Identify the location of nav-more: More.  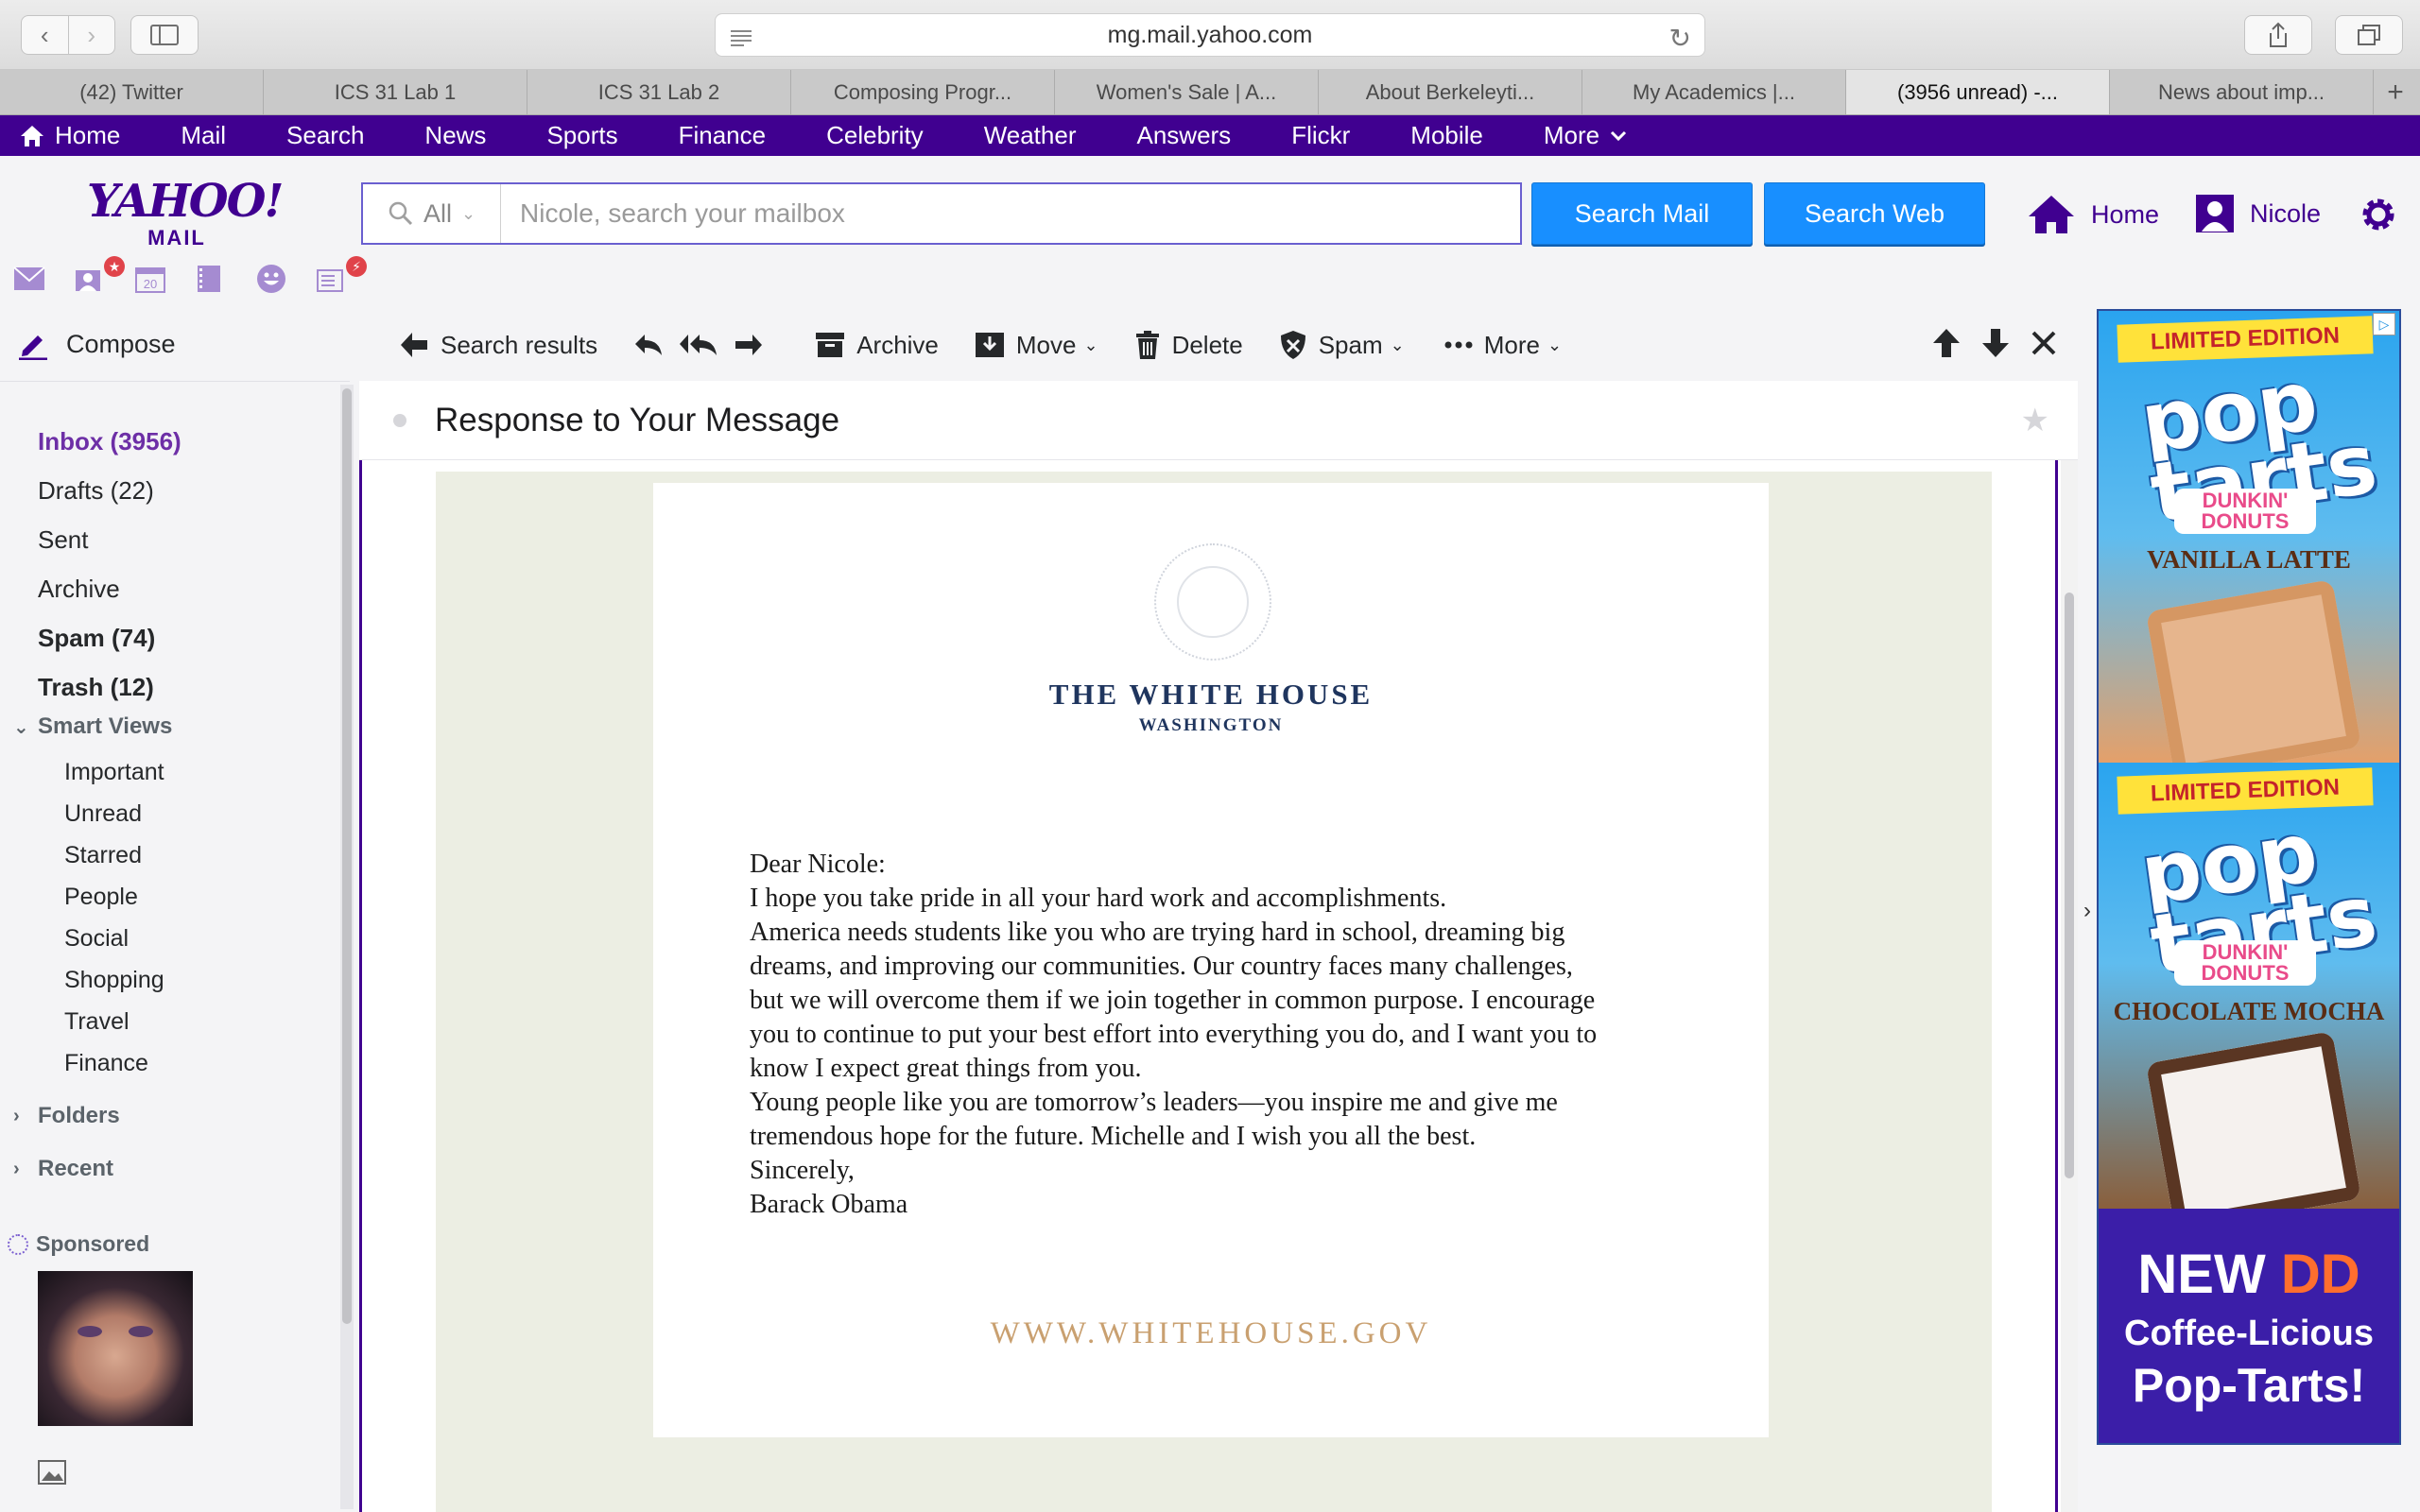
(1586, 135).